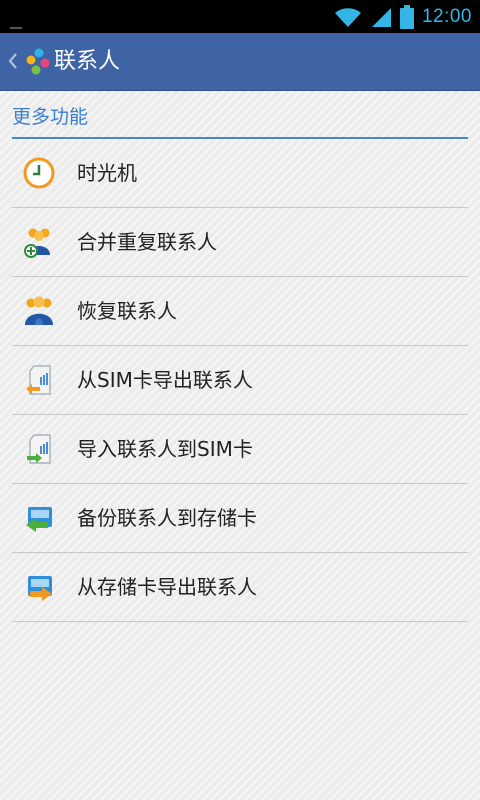 Image resolution: width=480 pixels, height=800 pixels. I want to click on sim-import-icon, so click(39, 449).